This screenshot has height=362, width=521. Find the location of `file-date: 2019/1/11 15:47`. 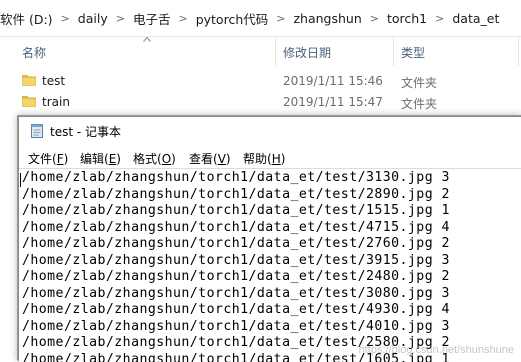

file-date: 2019/1/11 15:47 is located at coordinates (333, 102).